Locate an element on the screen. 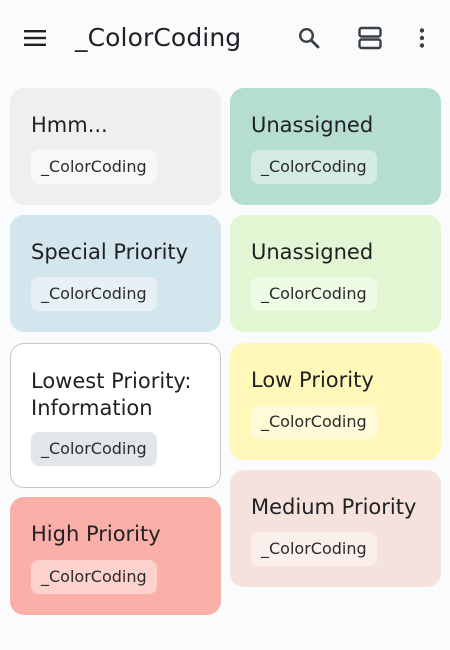 Image resolution: width=450 pixels, height=650 pixels. search-icon is located at coordinates (309, 38).